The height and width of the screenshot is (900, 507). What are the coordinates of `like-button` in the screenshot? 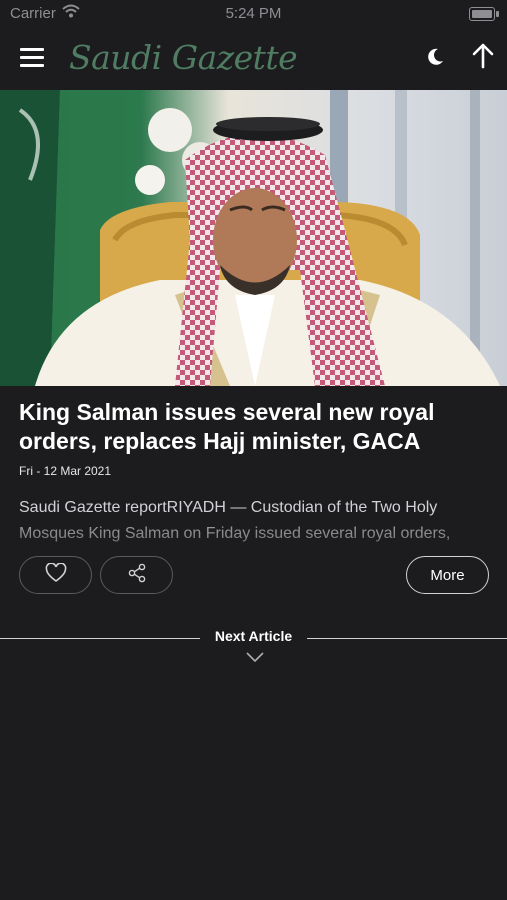 It's located at (55, 575).